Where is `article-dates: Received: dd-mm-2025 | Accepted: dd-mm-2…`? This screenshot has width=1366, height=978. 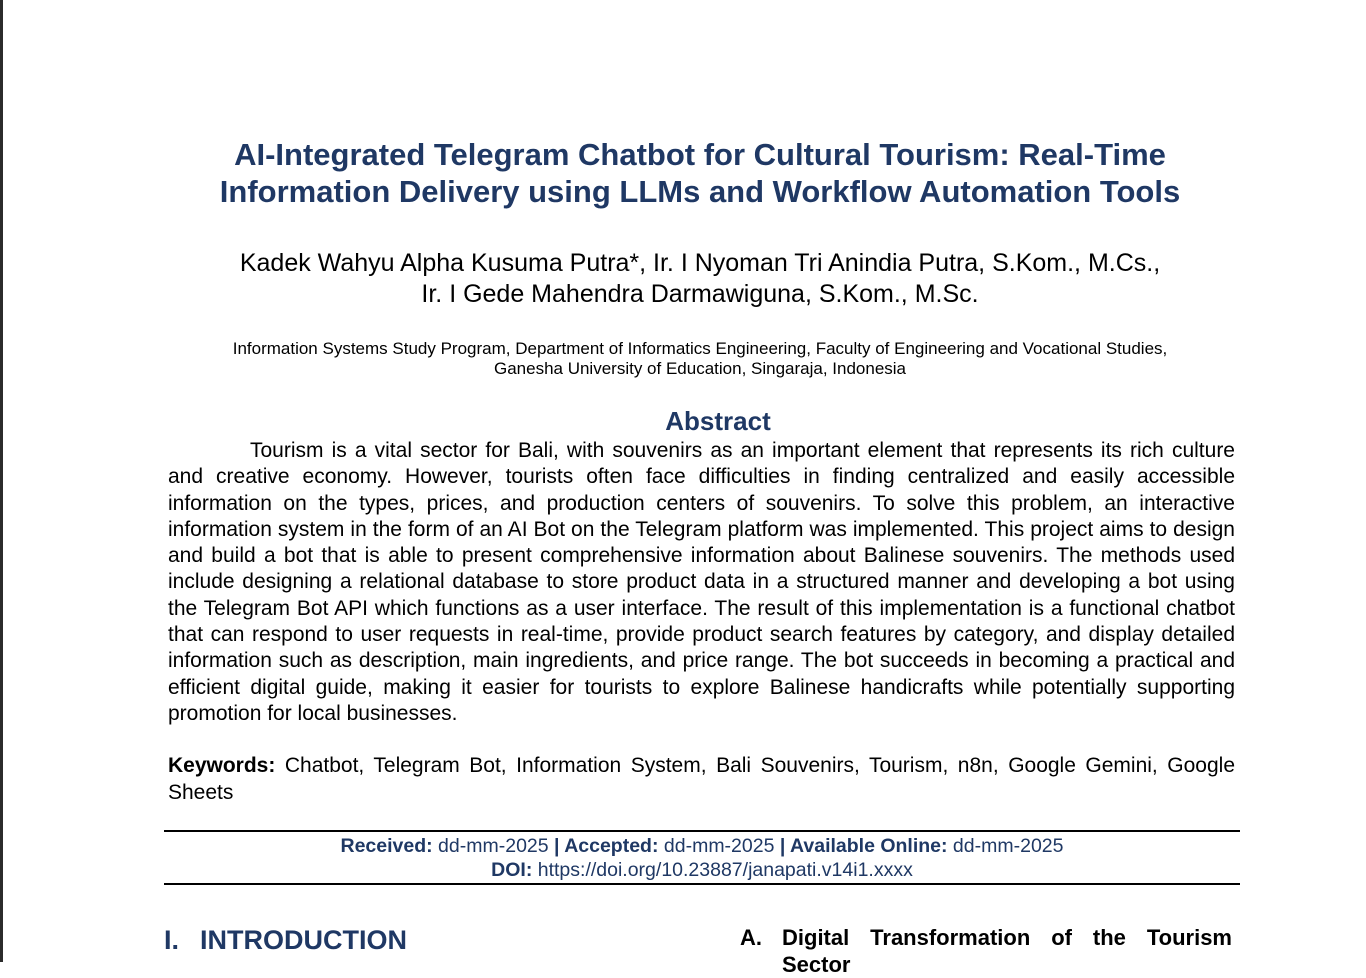 article-dates: Received: dd-mm-2025 | Accepted: dd-mm-2… is located at coordinates (702, 858).